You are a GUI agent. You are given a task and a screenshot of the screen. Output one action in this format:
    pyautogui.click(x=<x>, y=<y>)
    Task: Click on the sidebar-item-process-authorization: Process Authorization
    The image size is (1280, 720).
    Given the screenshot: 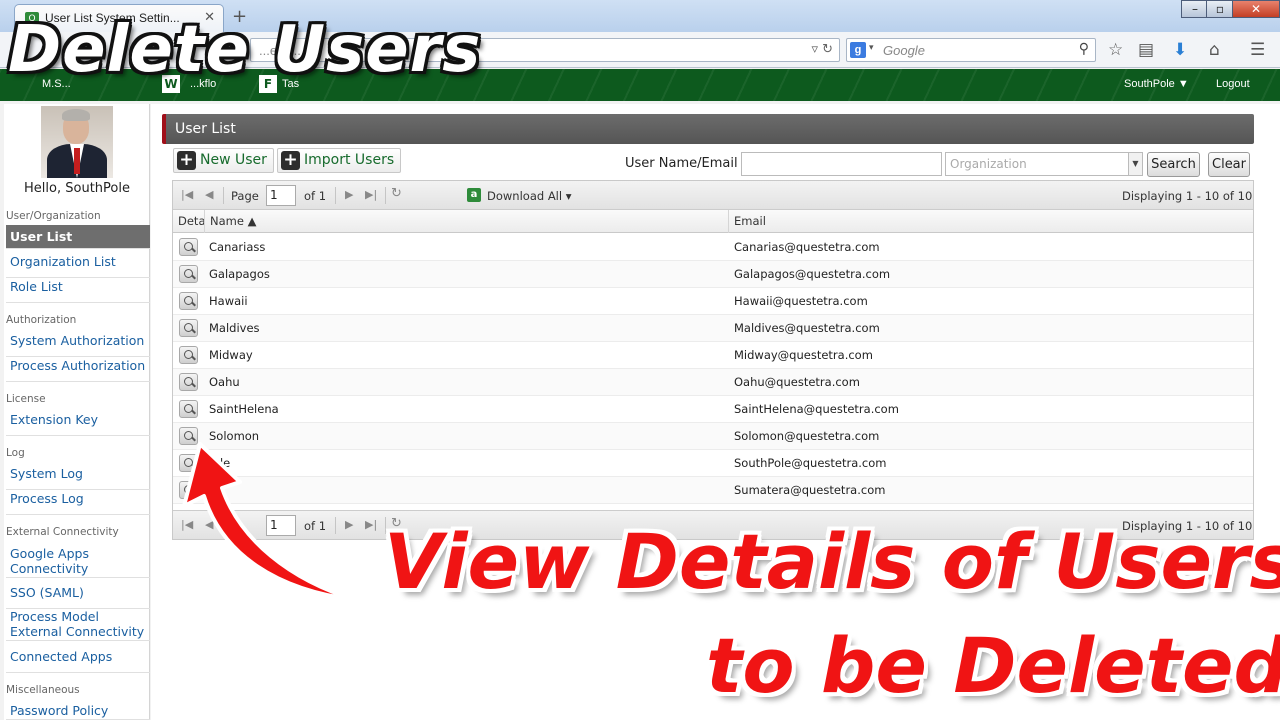 What is the action you would take?
    pyautogui.click(x=78, y=370)
    